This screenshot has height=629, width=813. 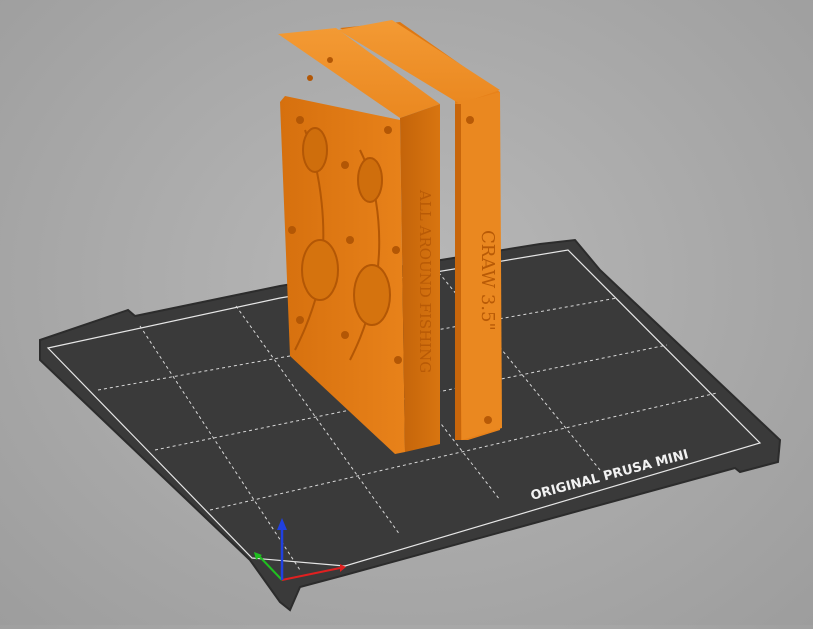 What do you see at coordinates (458, 272) in the screenshot?
I see `right-part-edge` at bounding box center [458, 272].